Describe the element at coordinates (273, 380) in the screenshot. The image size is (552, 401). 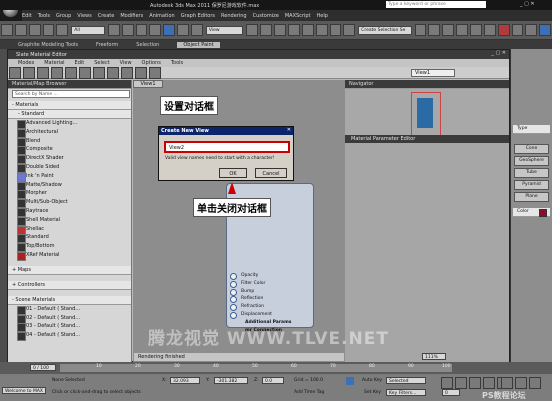
I see `z-field: 0.0` at that location.